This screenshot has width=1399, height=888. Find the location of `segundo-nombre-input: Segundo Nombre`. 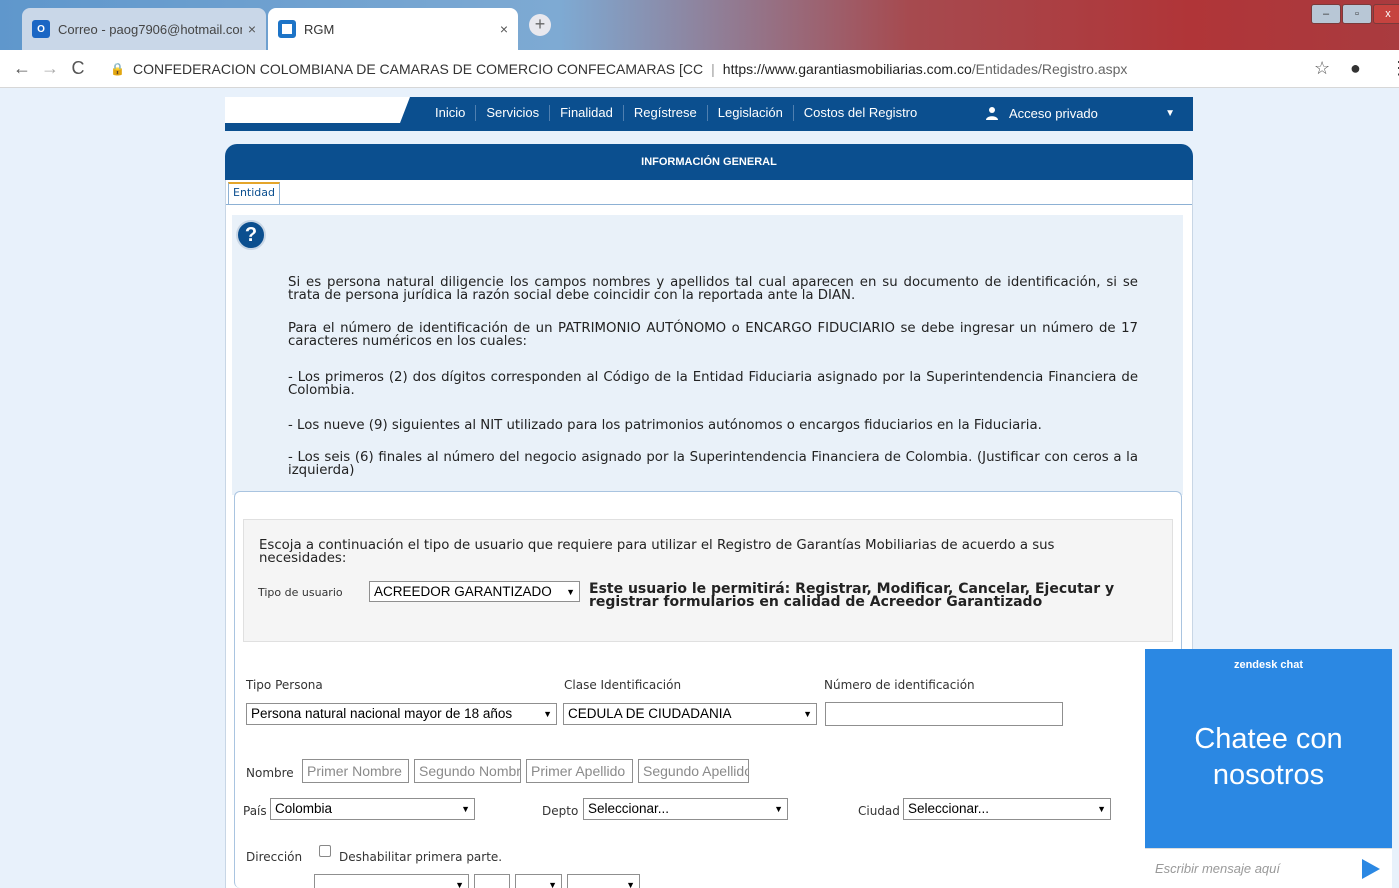

segundo-nombre-input: Segundo Nombre is located at coordinates (467, 771).